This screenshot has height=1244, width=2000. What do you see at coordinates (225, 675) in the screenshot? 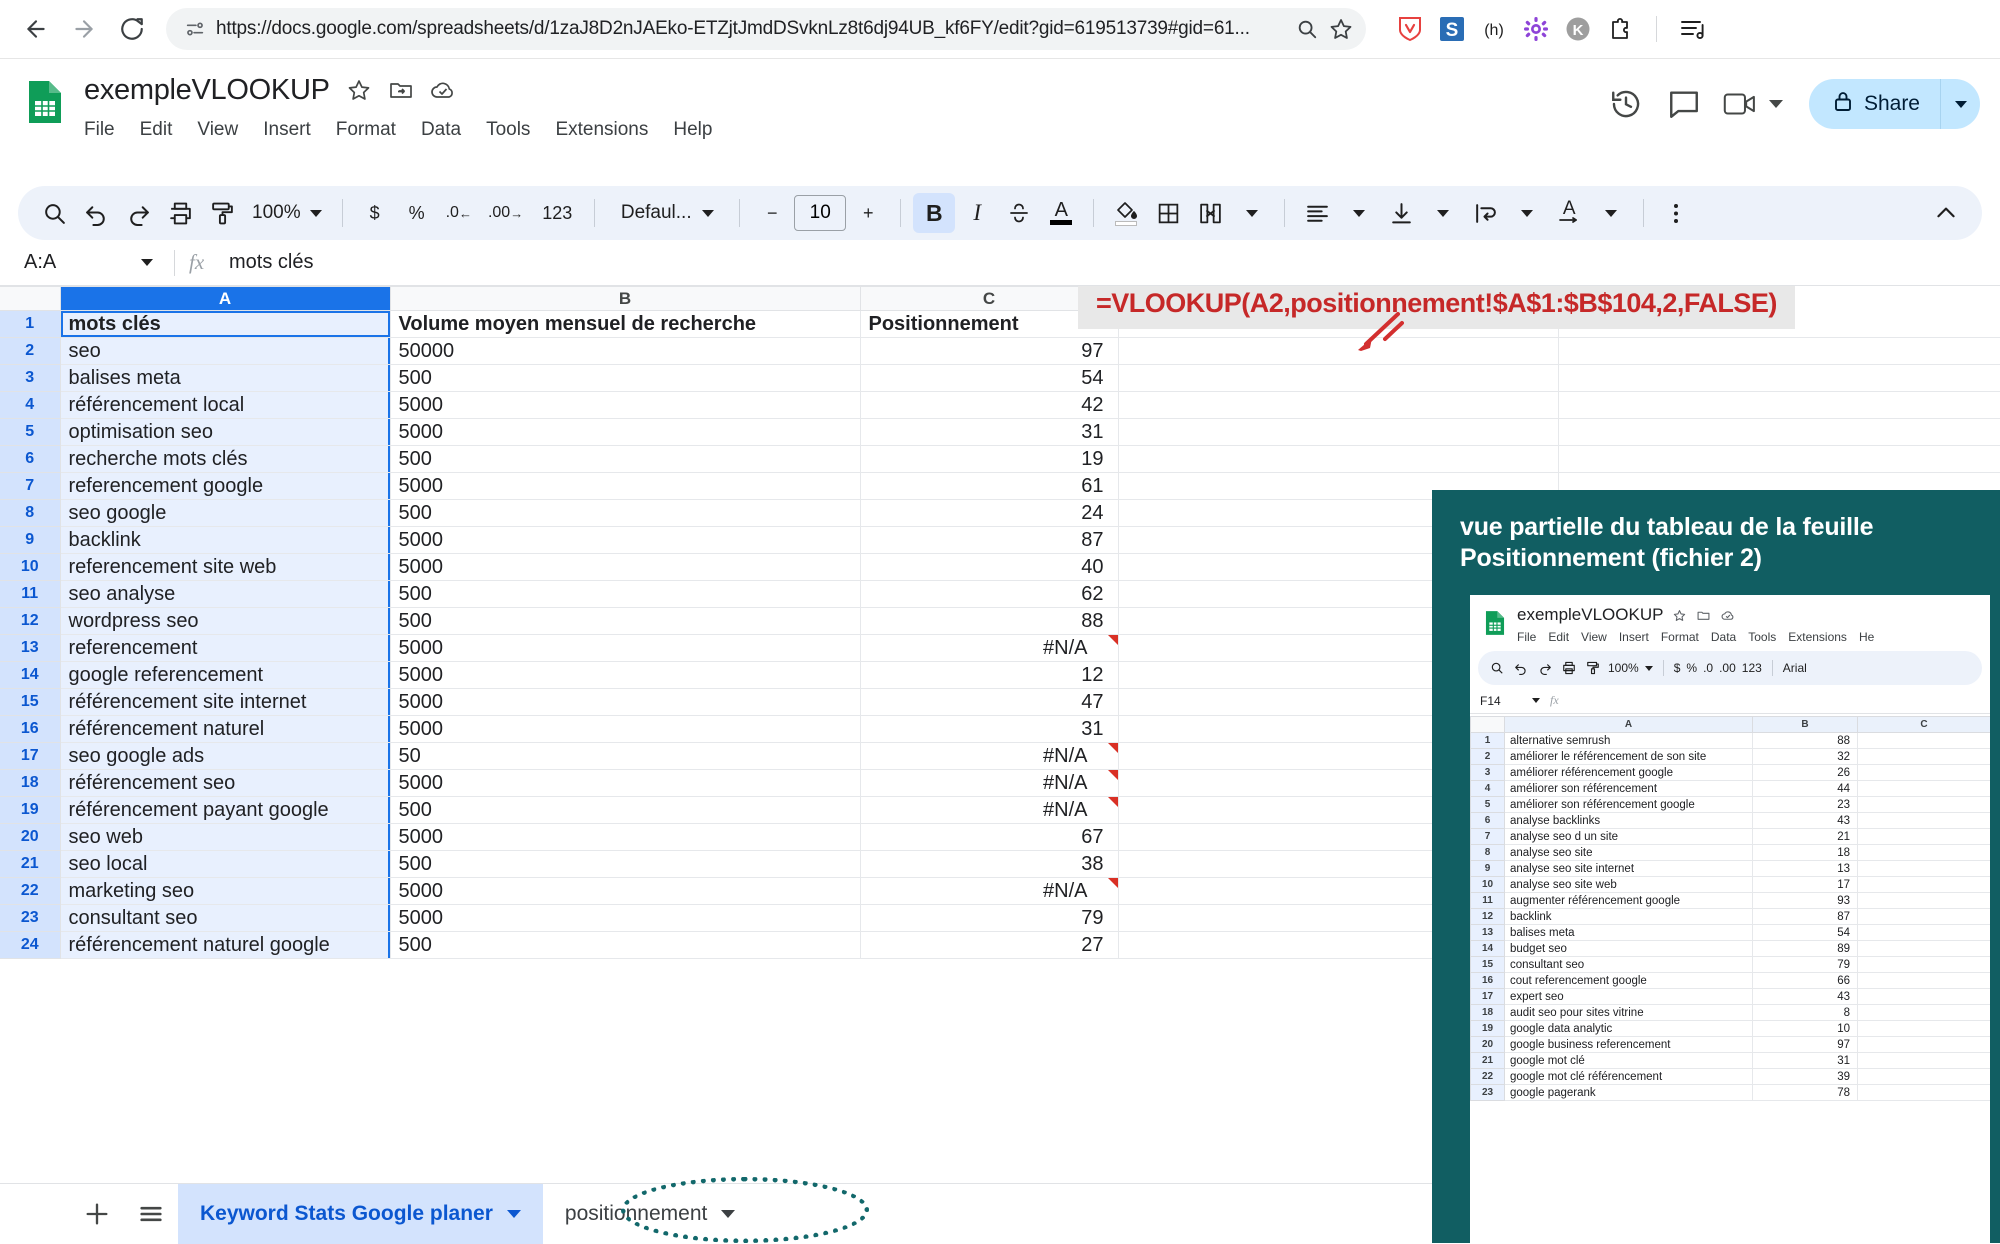
I see `cell-a14: google referencement` at bounding box center [225, 675].